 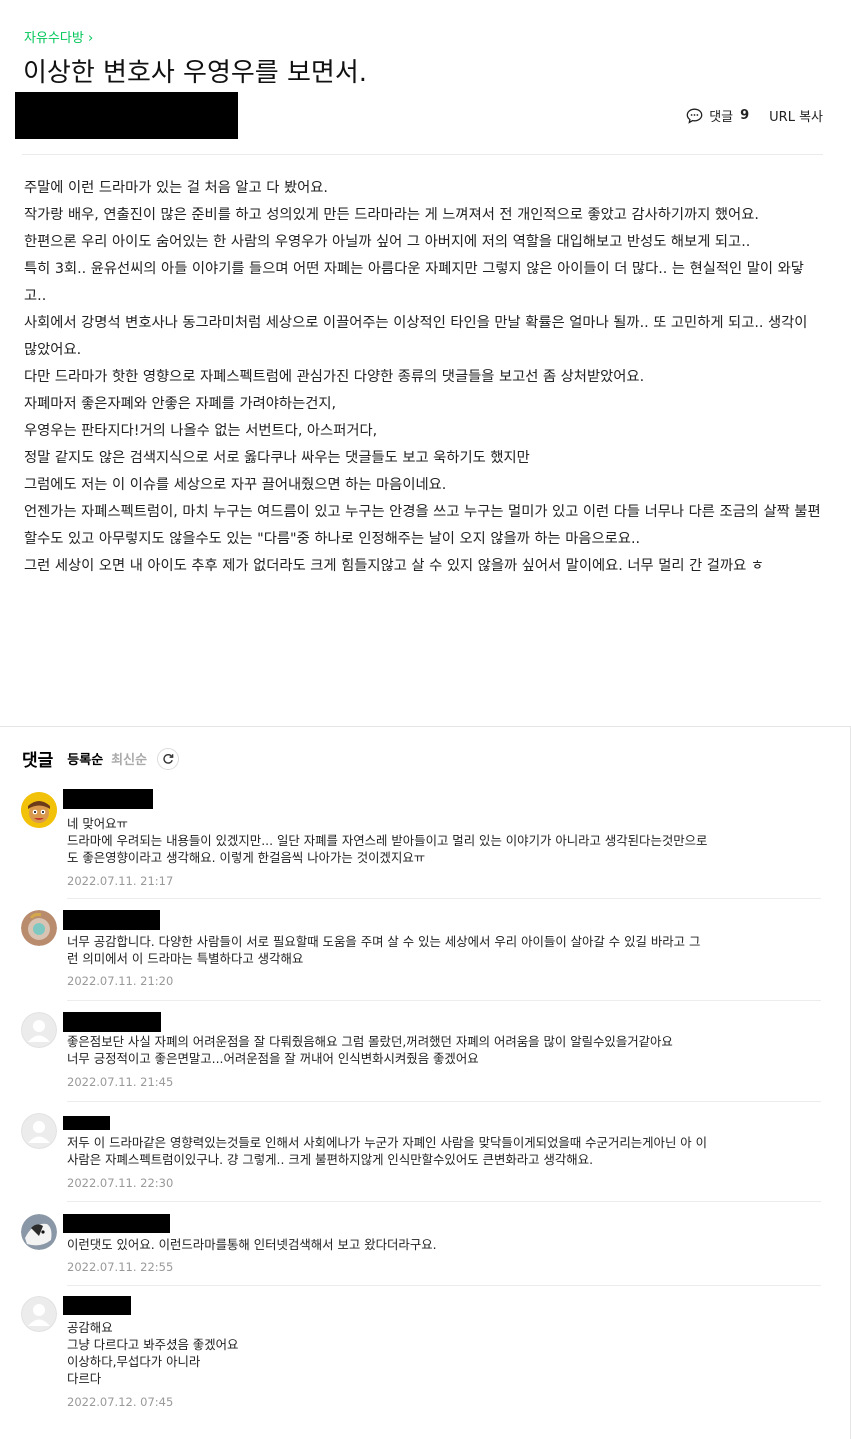 I want to click on comment-line: 이런댓도 있어요. 이런드라마를통해 인터넷검색해서 보고 왔다더라구요., so click(x=252, y=1244).